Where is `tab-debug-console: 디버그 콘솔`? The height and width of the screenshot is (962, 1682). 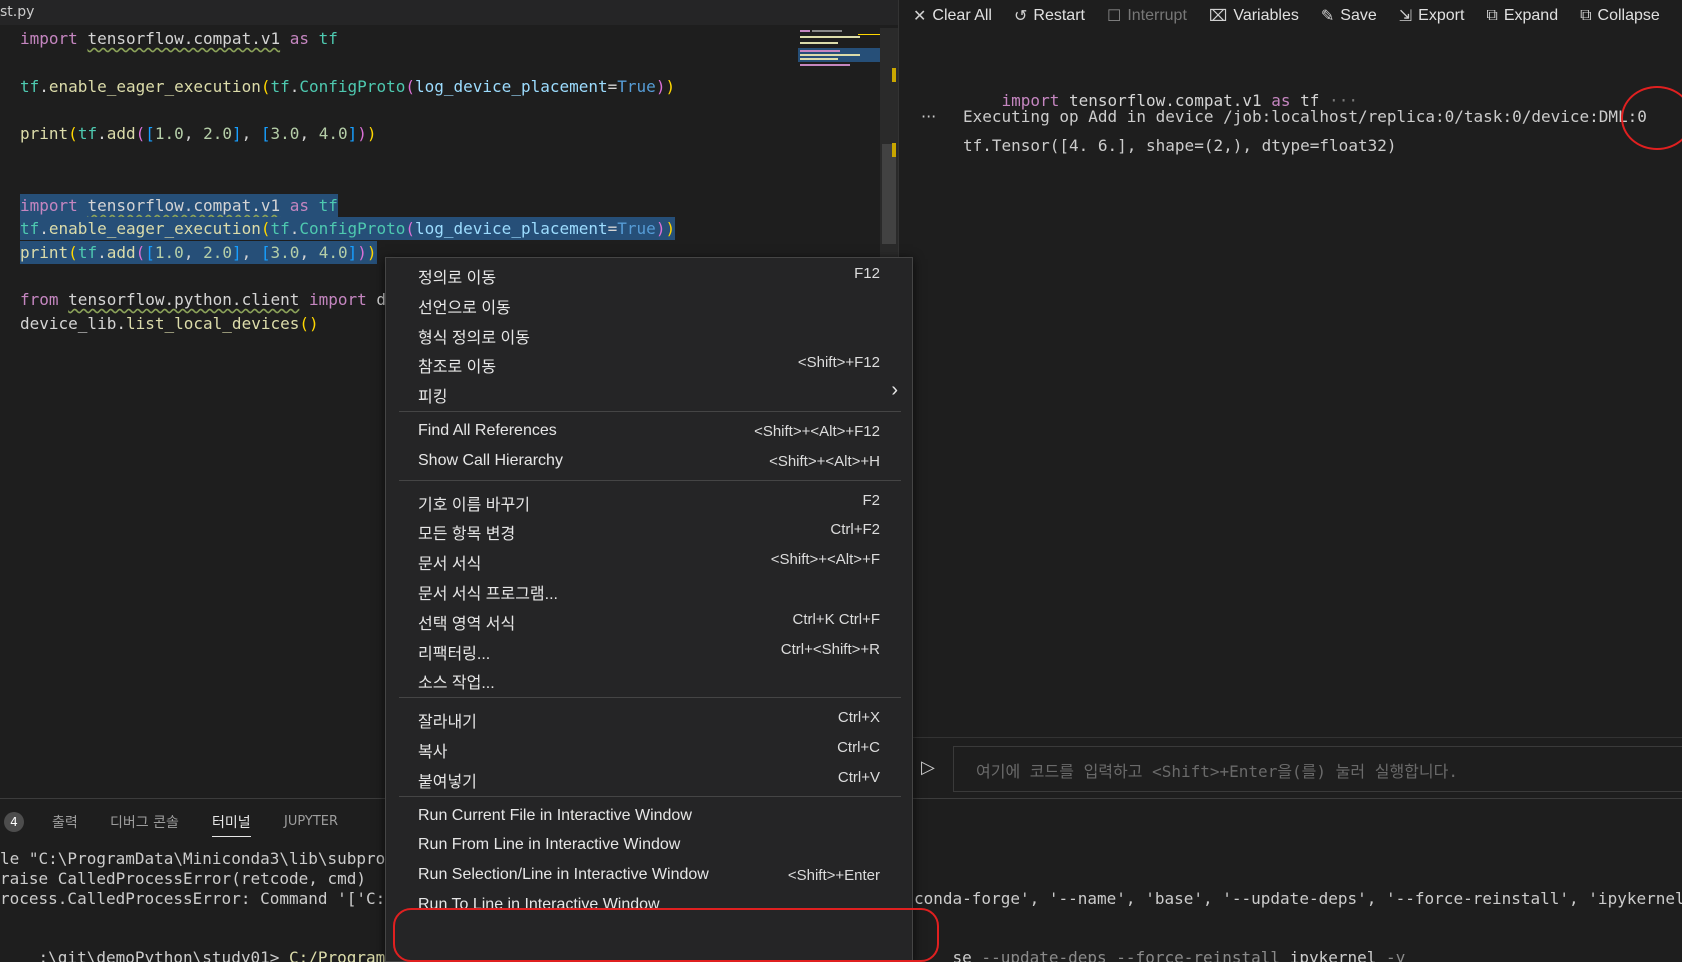 tab-debug-console: 디버그 콘솔 is located at coordinates (144, 822).